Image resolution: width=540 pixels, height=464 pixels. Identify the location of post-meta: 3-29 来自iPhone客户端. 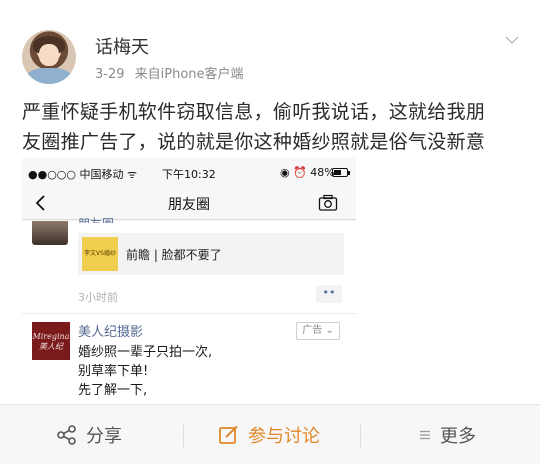
(172, 72).